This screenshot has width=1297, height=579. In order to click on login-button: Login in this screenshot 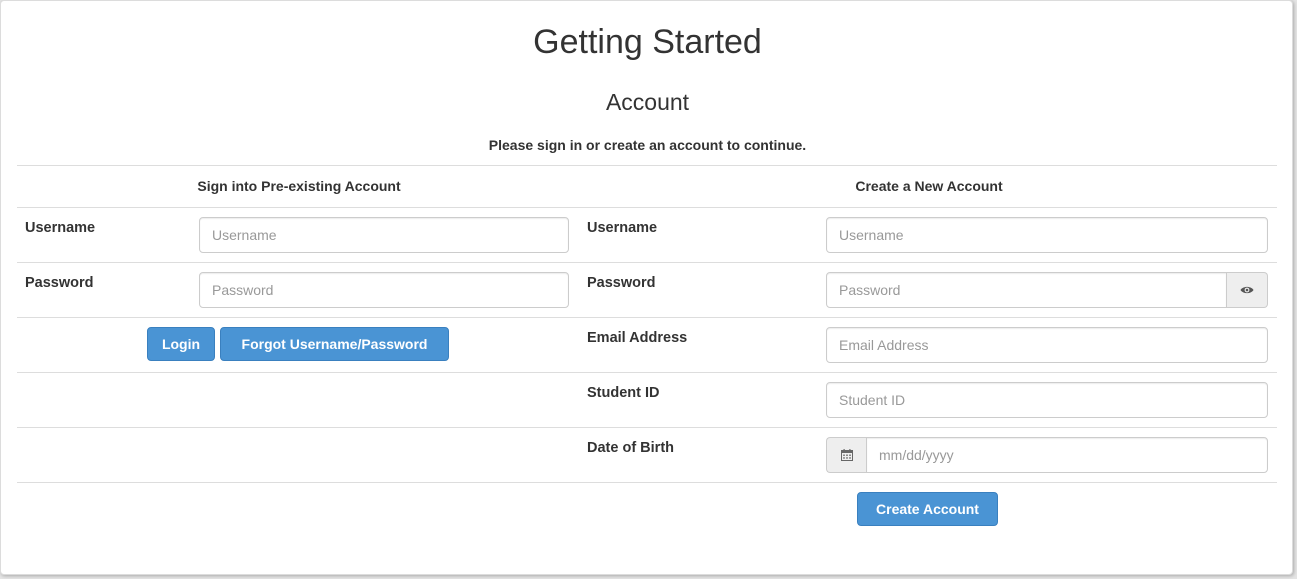, I will do `click(181, 344)`.